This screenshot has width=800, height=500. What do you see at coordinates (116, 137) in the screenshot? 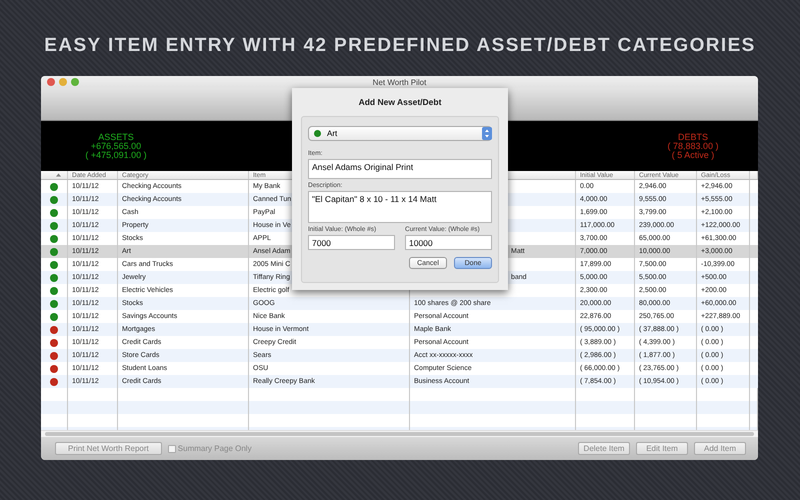
I see `assets-label: ASSETS` at bounding box center [116, 137].